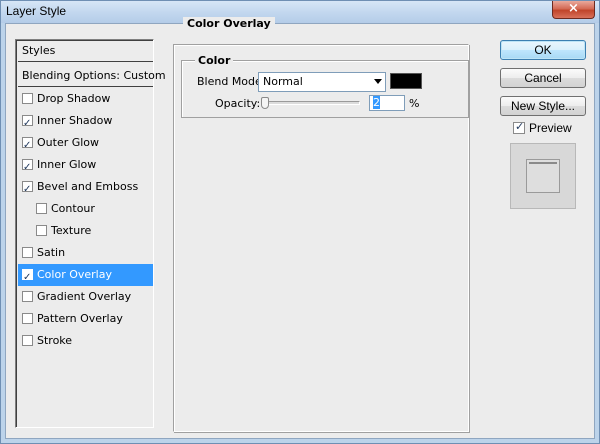 The height and width of the screenshot is (444, 600). What do you see at coordinates (39, 50) in the screenshot?
I see `styles-header-label: Styles` at bounding box center [39, 50].